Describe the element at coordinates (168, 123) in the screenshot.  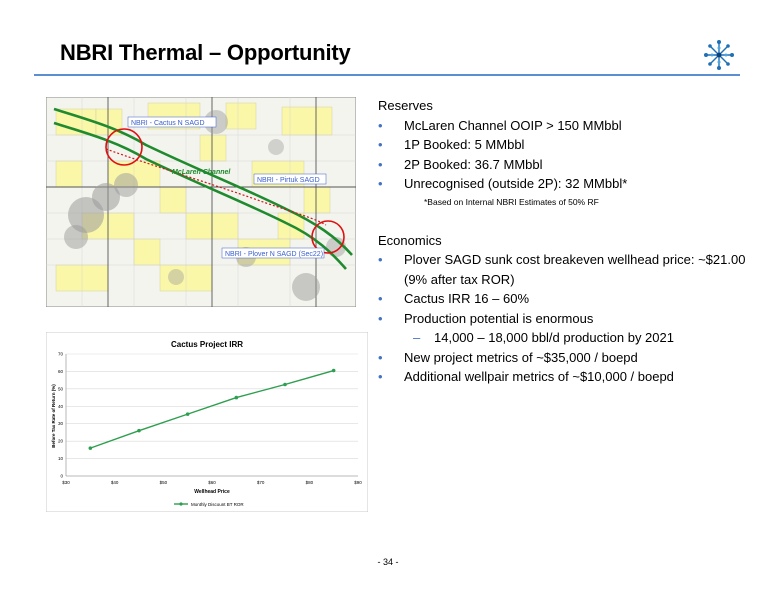
I see `map-label-cactus: NBRI - Cactus N SAGD` at that location.